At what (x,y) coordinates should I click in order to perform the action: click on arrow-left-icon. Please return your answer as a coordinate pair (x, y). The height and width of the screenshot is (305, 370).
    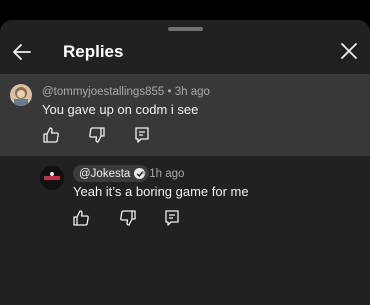
    Looking at the image, I should click on (22, 52).